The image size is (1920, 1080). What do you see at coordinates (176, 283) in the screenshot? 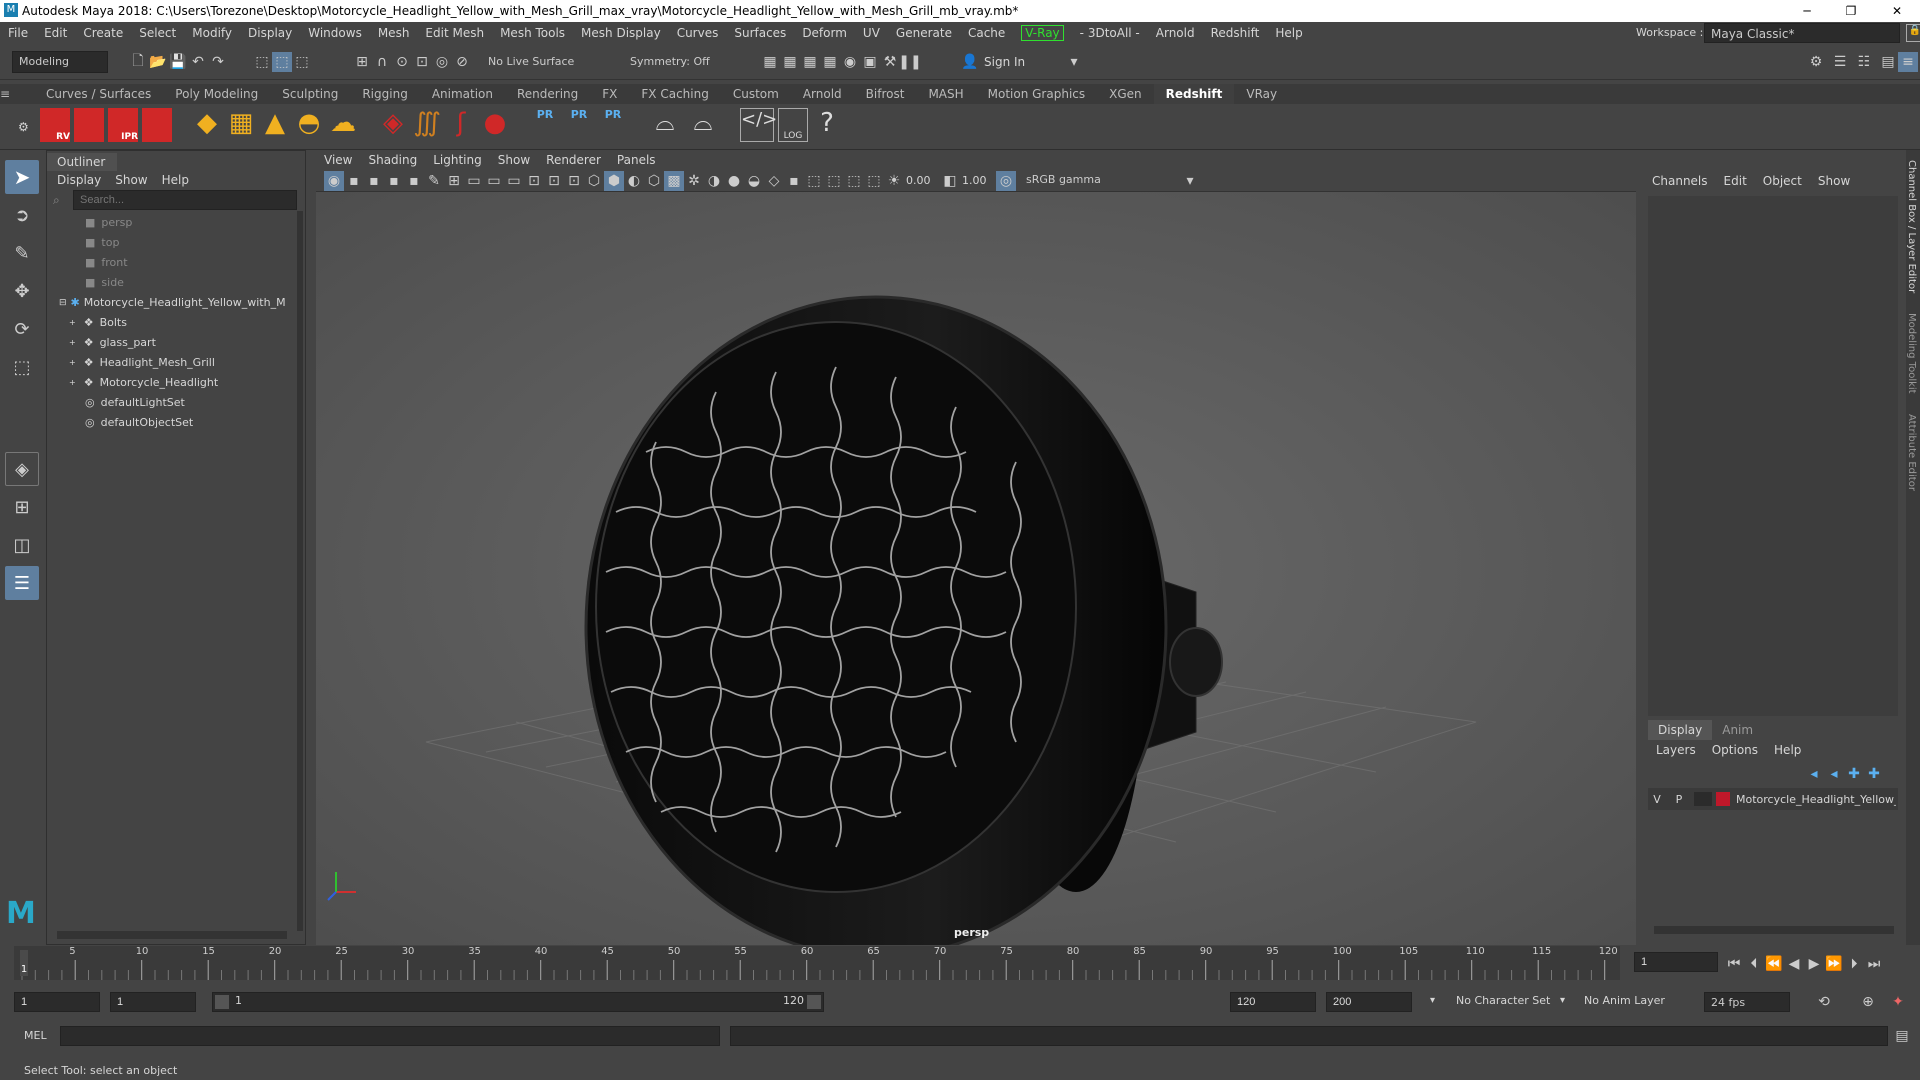
I see `list-item: ■ side` at bounding box center [176, 283].